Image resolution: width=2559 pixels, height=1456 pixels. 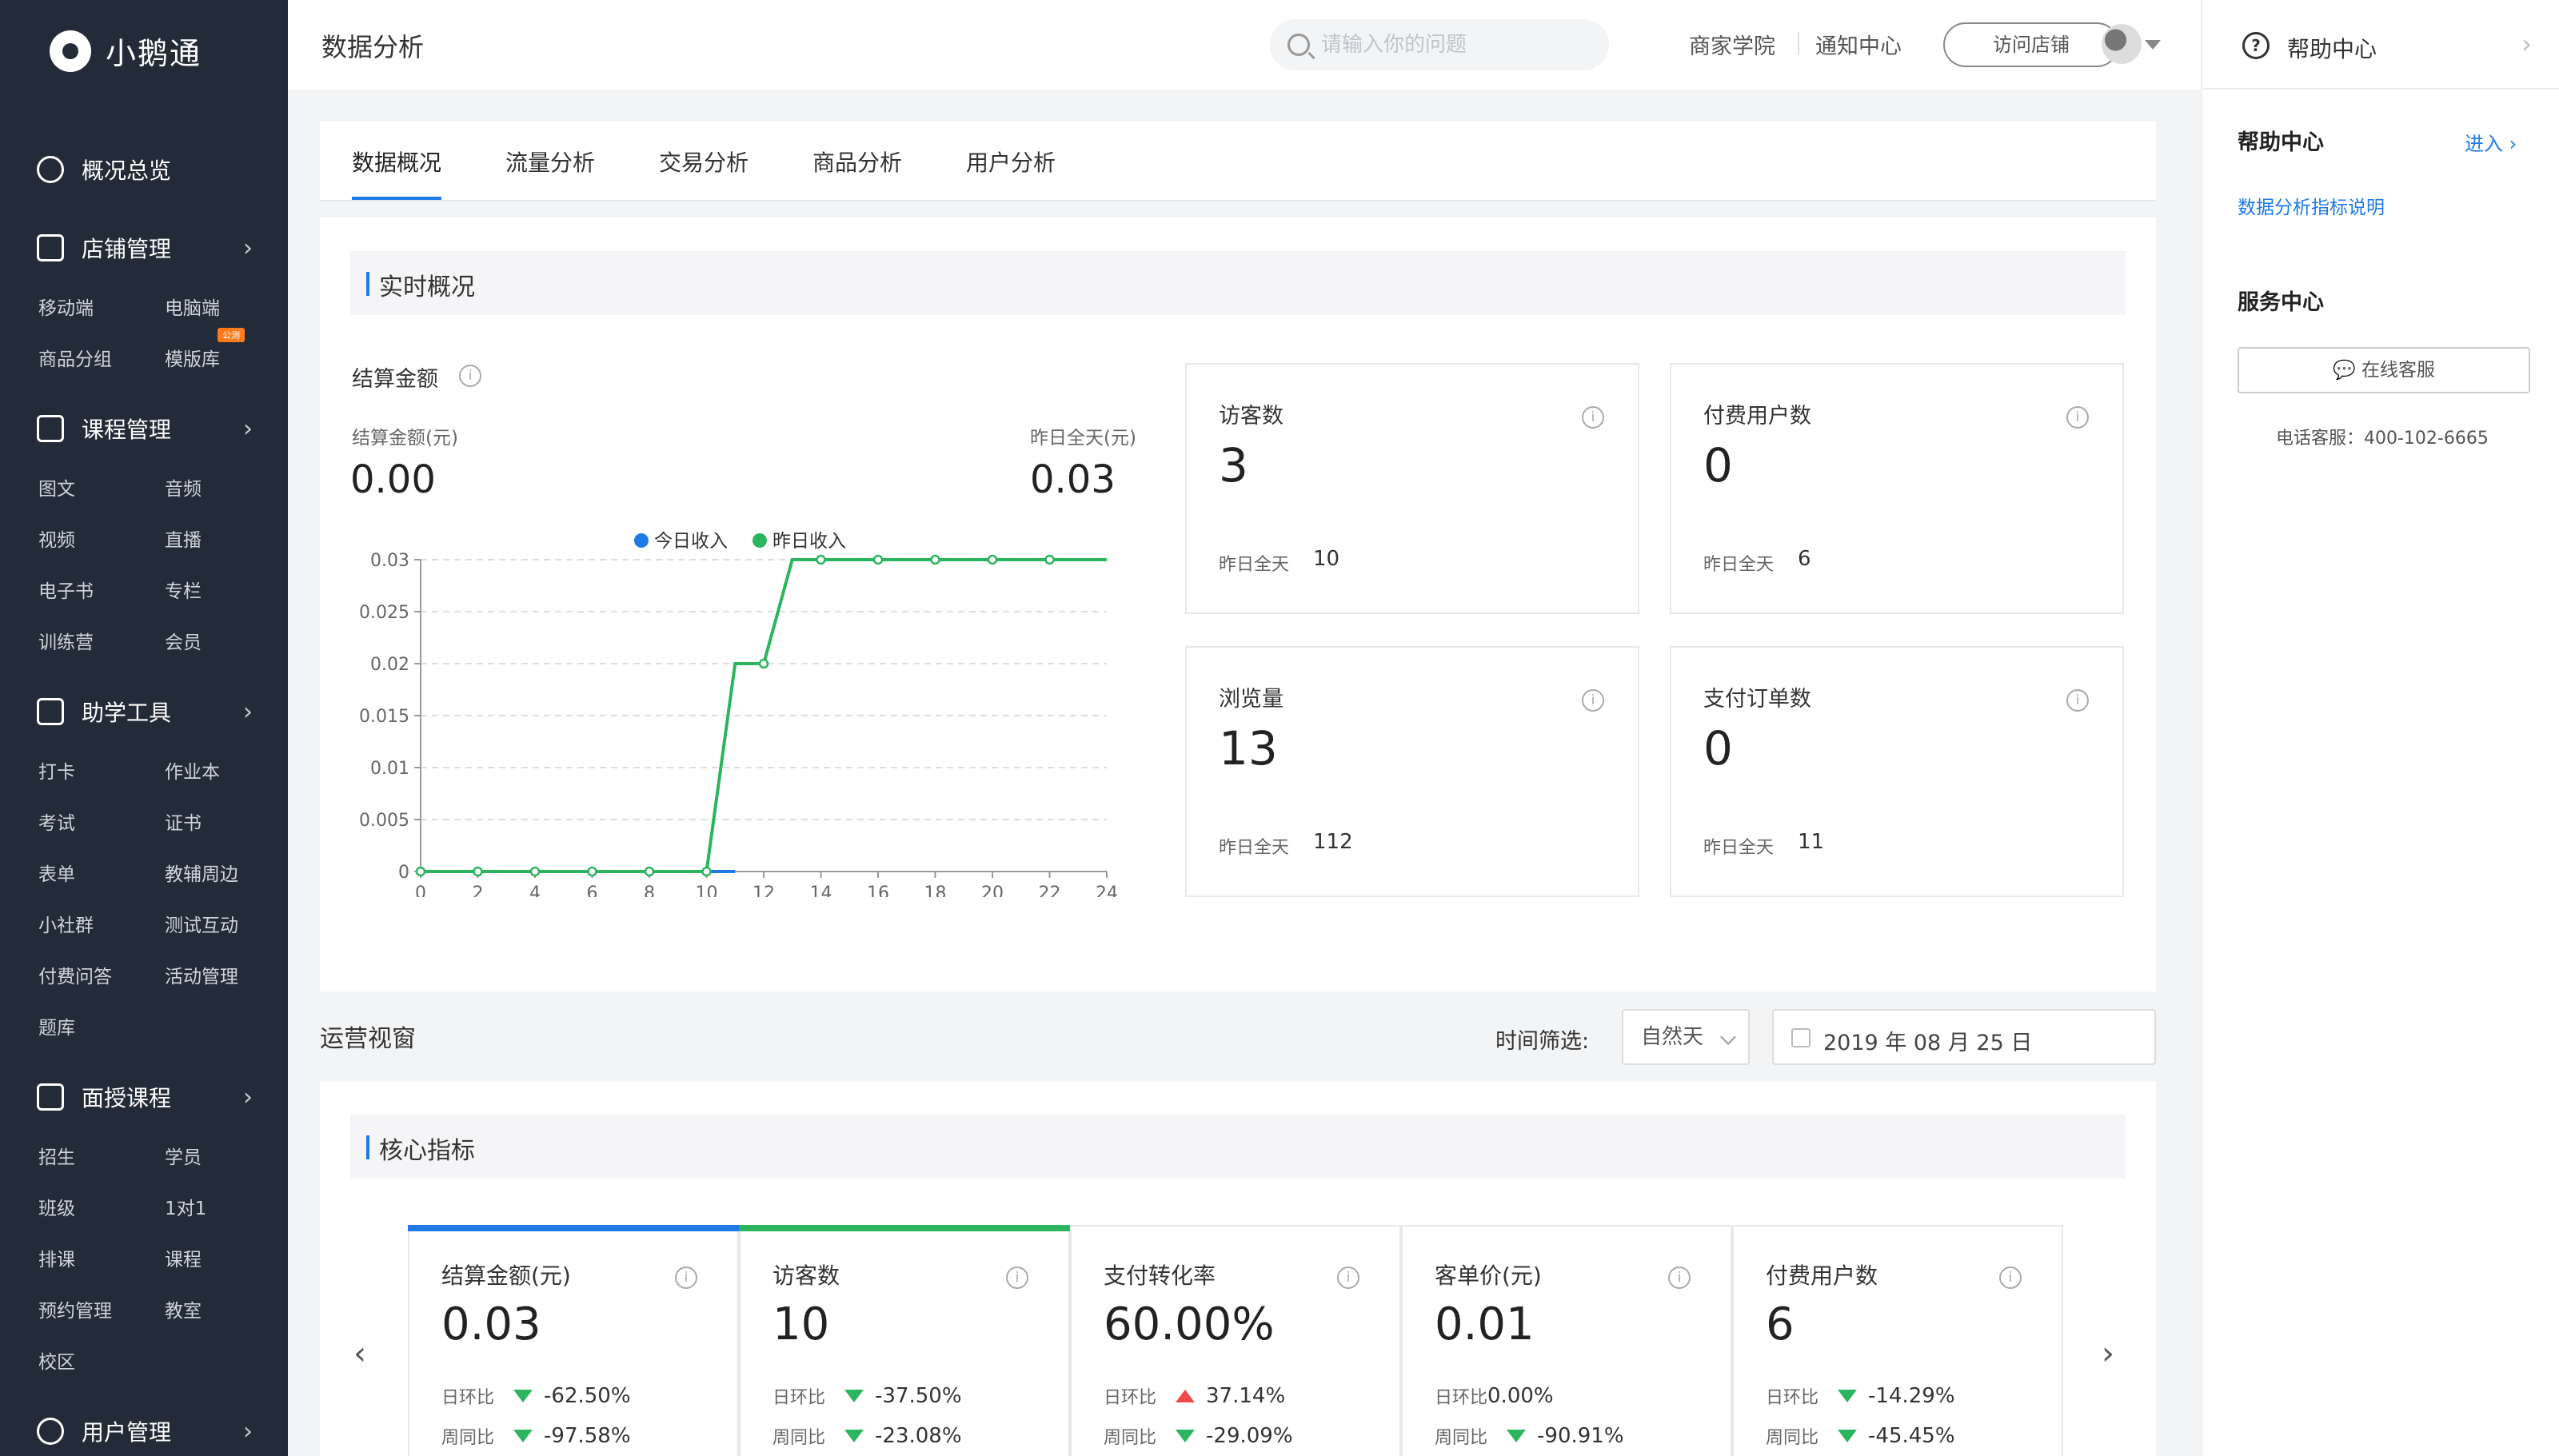 I want to click on sidebar-sub-item: 专栏, so click(x=183, y=589).